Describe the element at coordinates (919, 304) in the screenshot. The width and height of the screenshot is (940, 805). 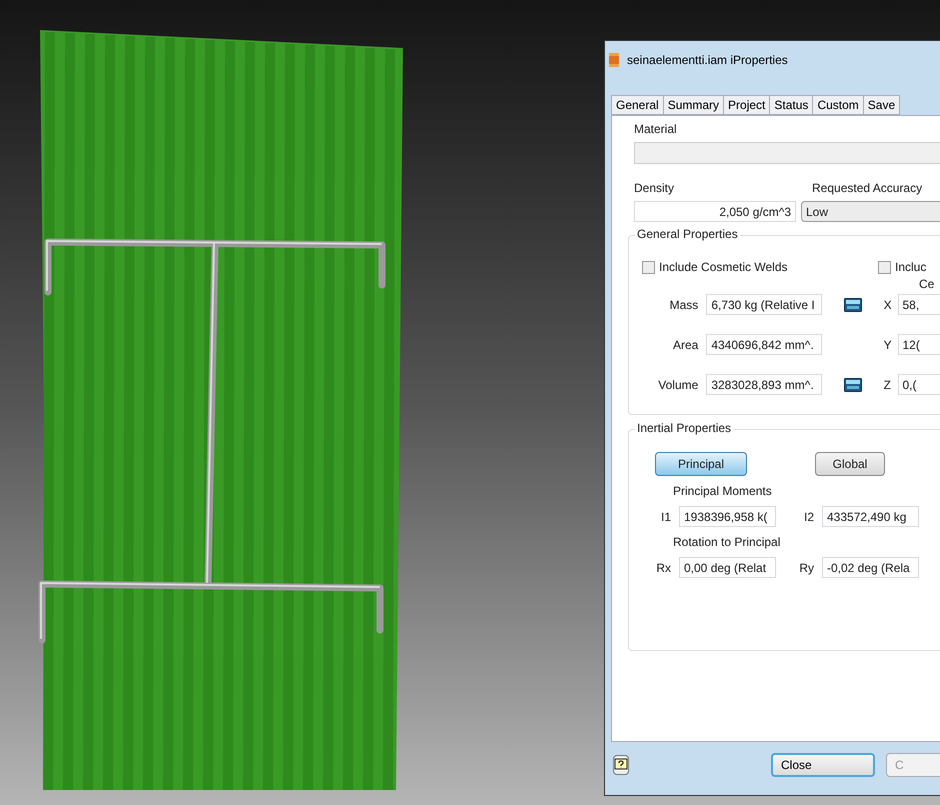
I see `coordinate-field: 58,` at that location.